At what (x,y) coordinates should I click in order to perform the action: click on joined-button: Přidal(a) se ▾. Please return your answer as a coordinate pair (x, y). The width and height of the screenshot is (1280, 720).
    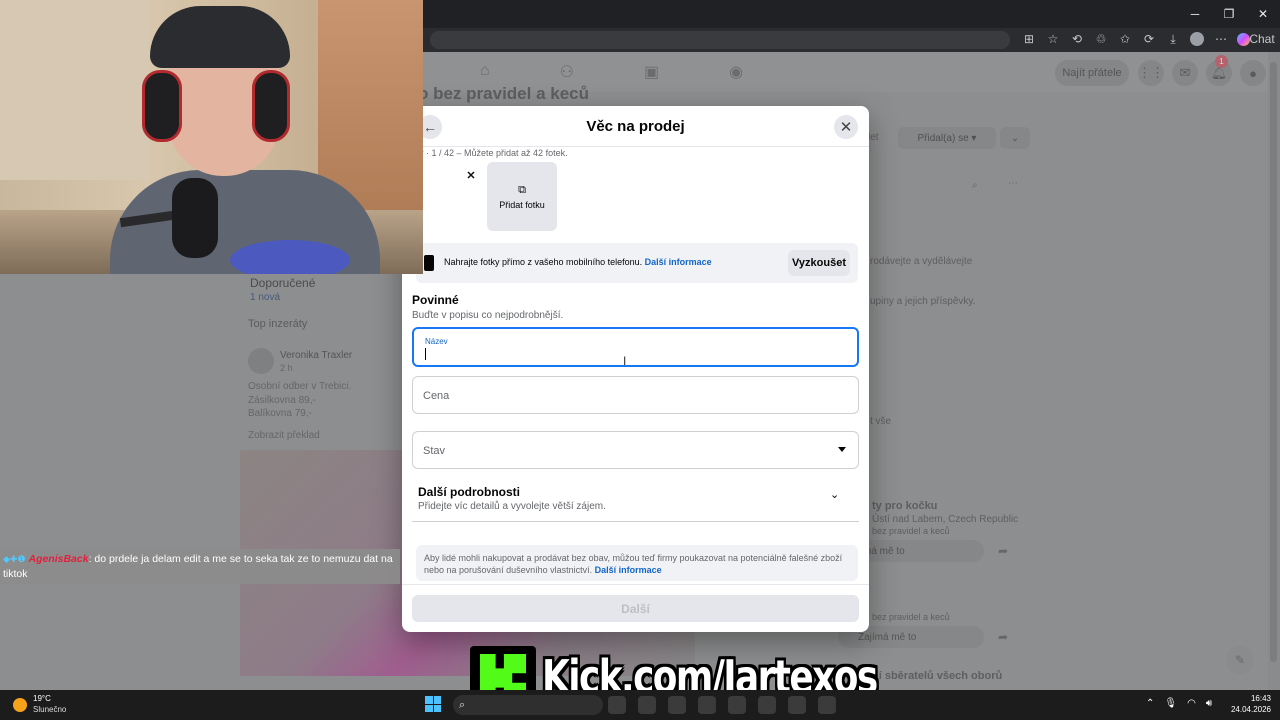
    Looking at the image, I should click on (947, 138).